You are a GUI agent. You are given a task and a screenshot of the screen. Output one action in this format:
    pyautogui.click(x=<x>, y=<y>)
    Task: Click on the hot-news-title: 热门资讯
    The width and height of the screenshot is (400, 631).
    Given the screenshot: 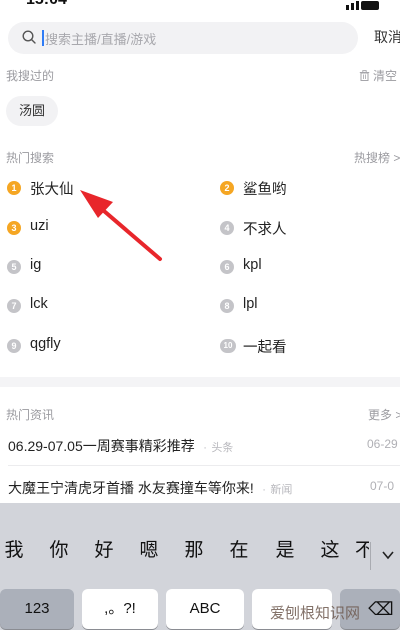 What is the action you would take?
    pyautogui.click(x=30, y=415)
    